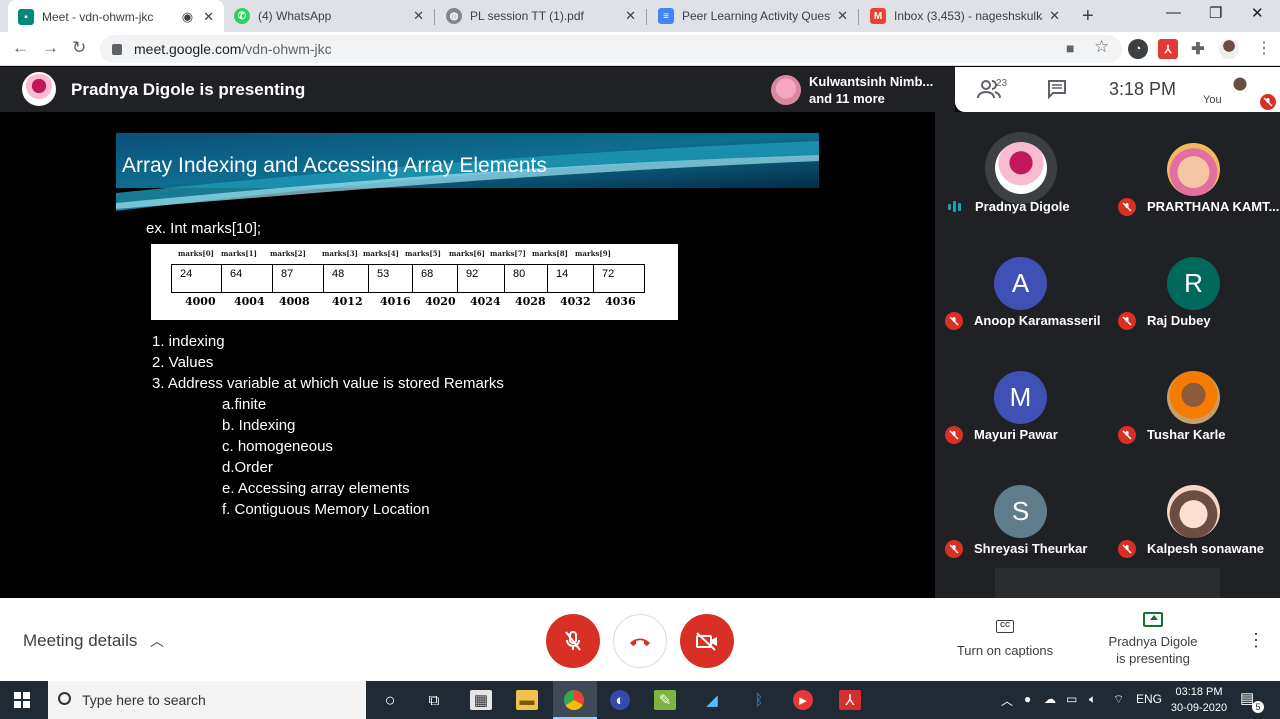 The height and width of the screenshot is (719, 1280). I want to click on taskbar-search: Type here to search, so click(207, 700).